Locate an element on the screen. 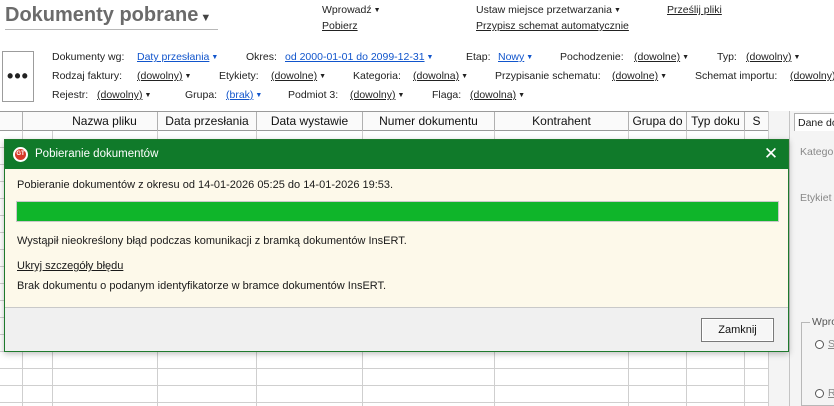 The width and height of the screenshot is (834, 406). filter-etykiety-select: (dowolne) is located at coordinates (298, 76).